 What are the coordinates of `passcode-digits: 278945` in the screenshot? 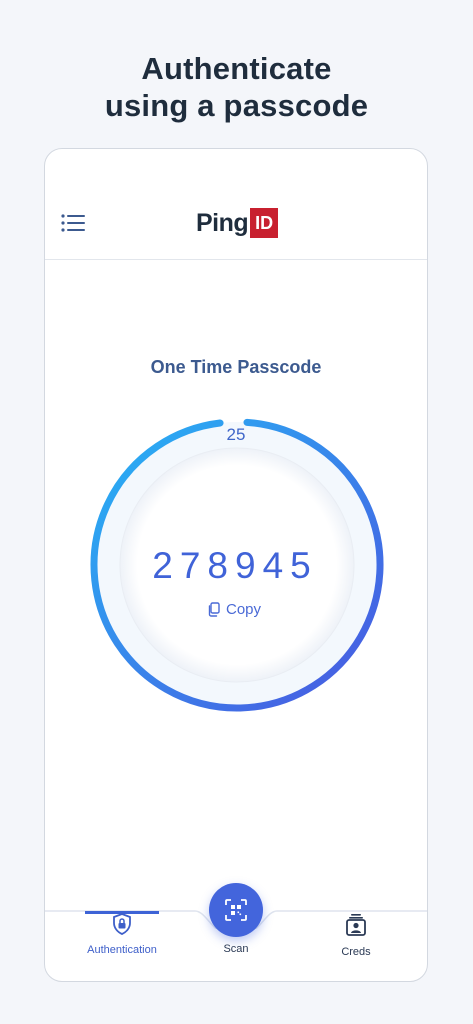 It's located at (235, 565).